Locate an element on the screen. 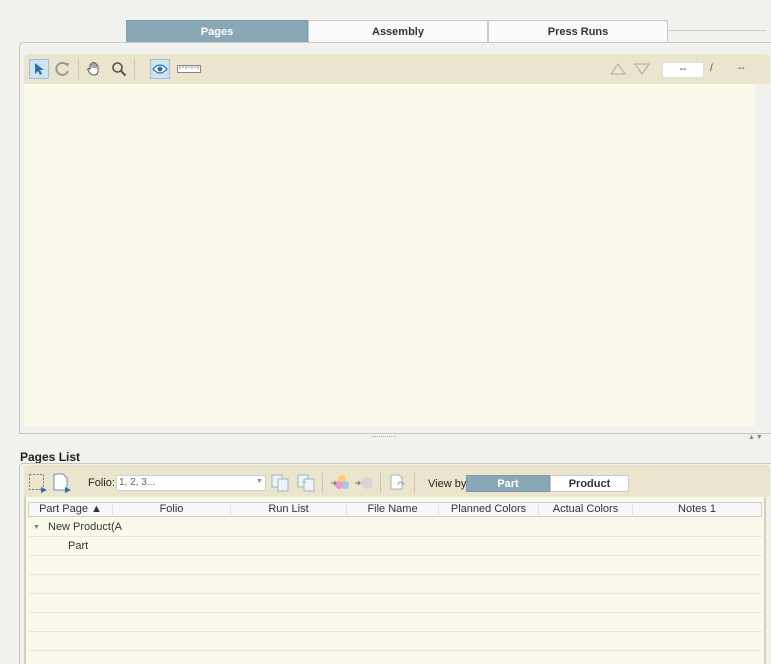  ruler-icon is located at coordinates (189, 69).